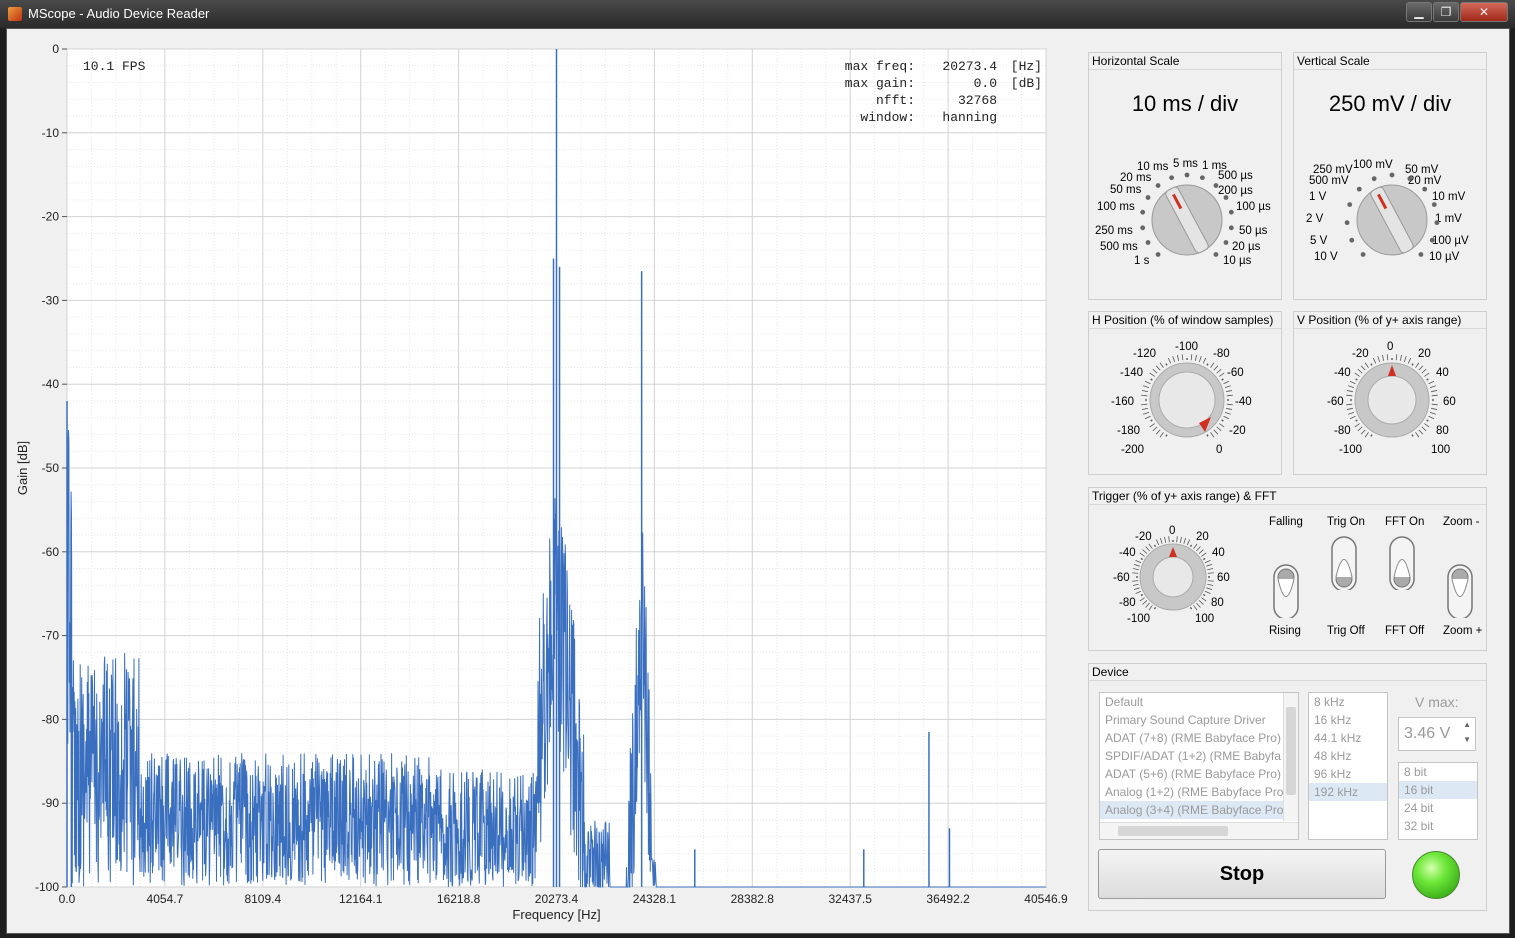 Image resolution: width=1515 pixels, height=938 pixels. I want to click on vmax-spinner: 3.46 V ▲ ▼, so click(1437, 734).